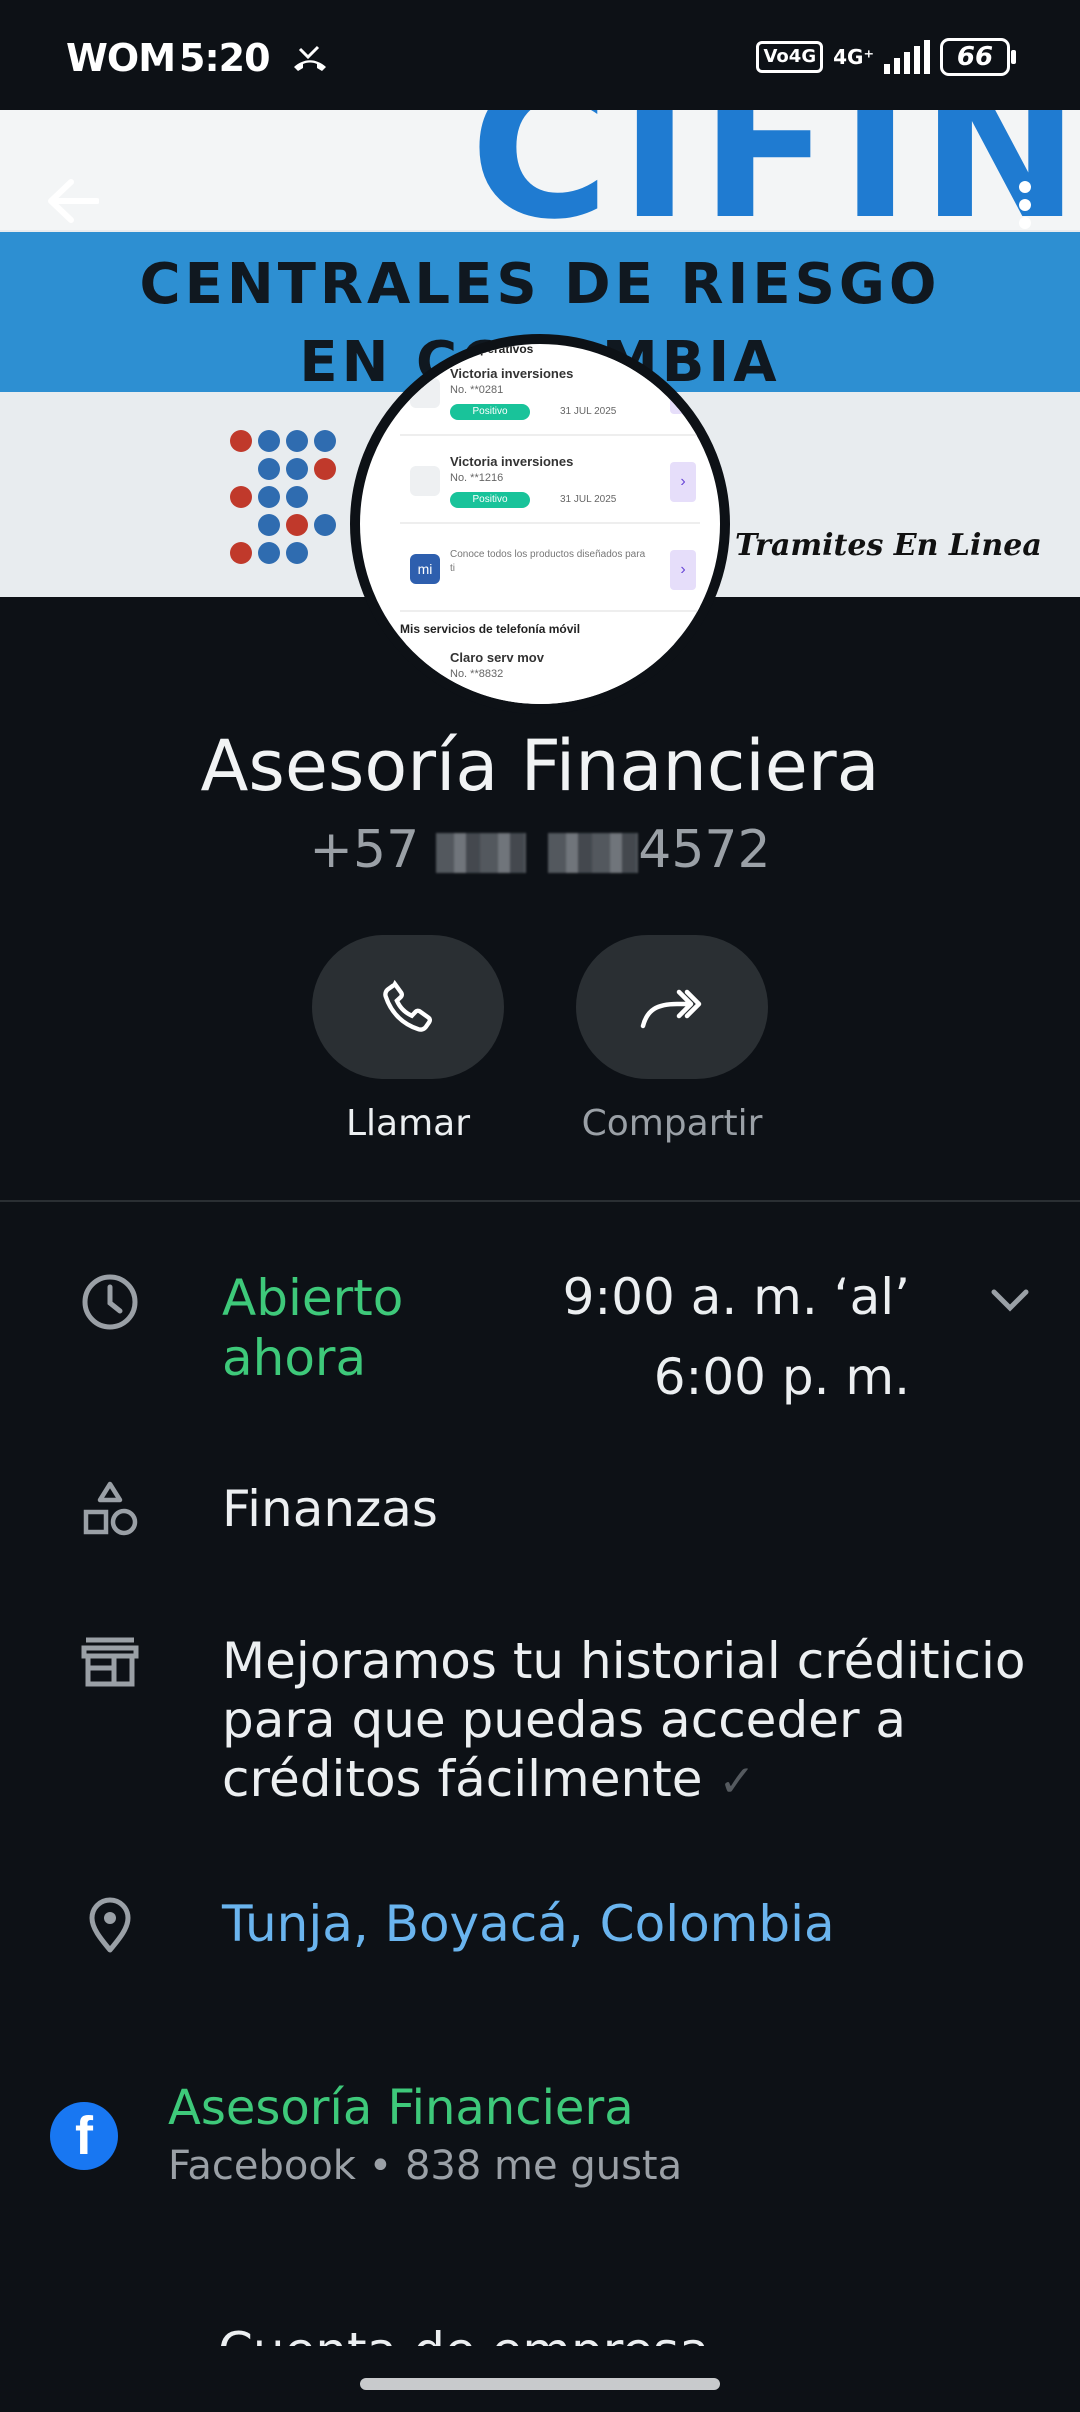  I want to click on banner-side-logo-text: Tramites En Linea, so click(888, 545).